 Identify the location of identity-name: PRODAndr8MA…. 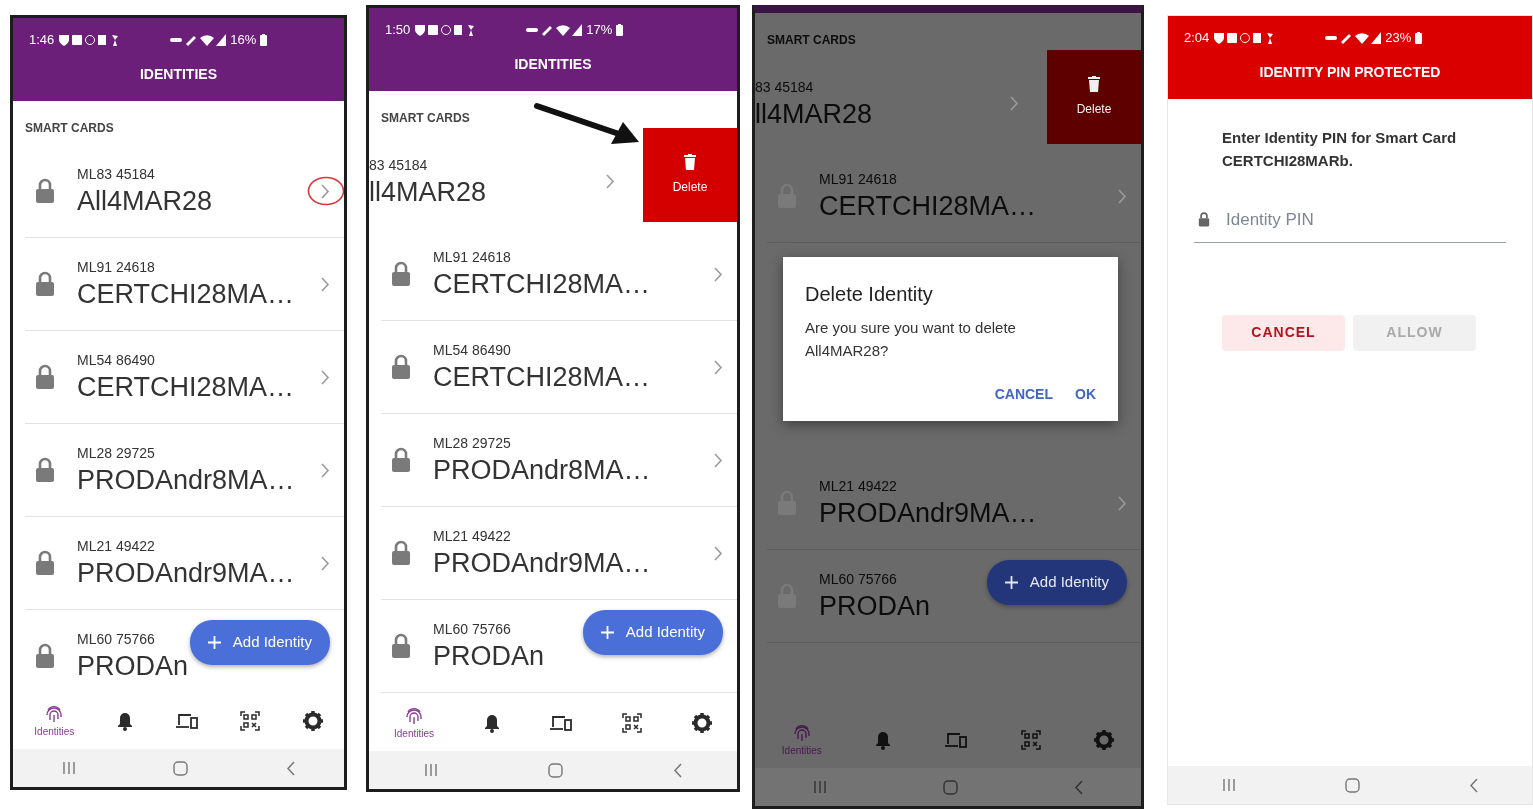
(186, 480).